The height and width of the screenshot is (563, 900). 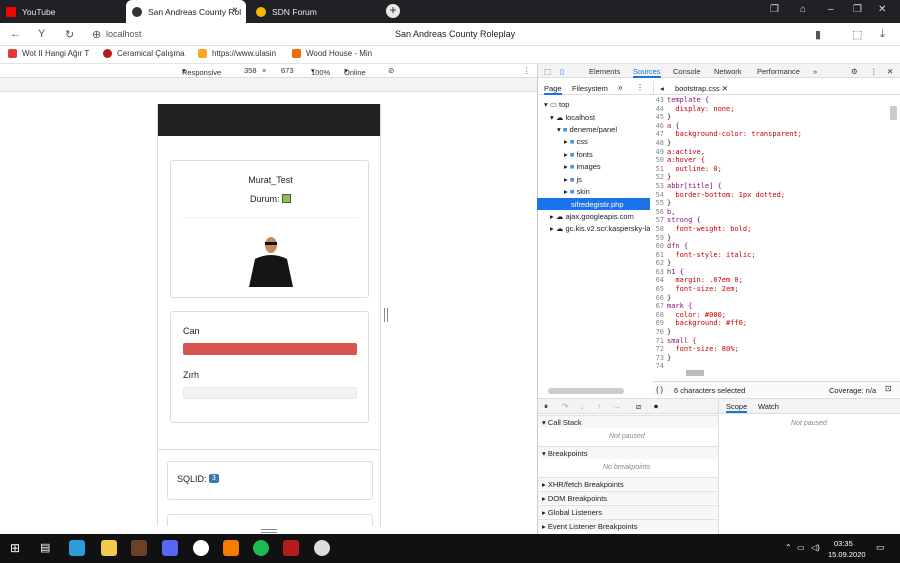 What do you see at coordinates (287, 70) in the screenshot?
I see `device-height-input: 673` at bounding box center [287, 70].